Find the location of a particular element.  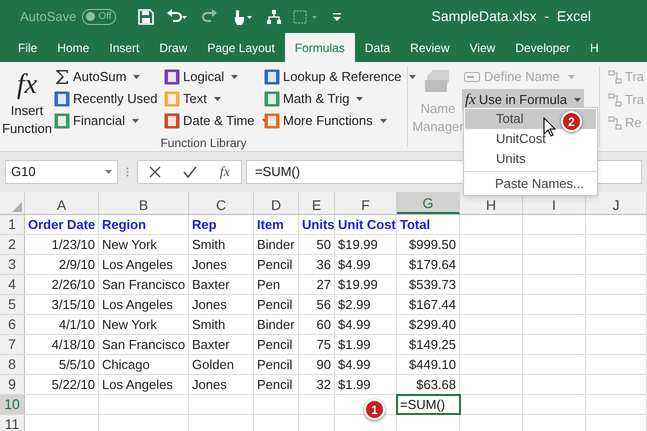

ribbon-tab: Data is located at coordinates (377, 47).